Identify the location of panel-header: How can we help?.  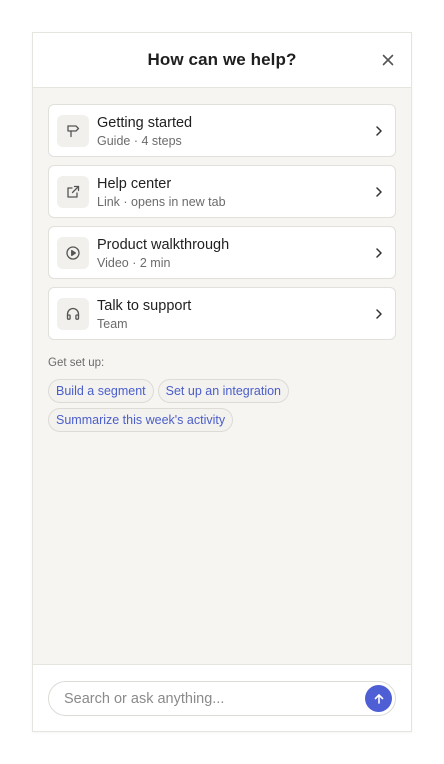
(222, 60).